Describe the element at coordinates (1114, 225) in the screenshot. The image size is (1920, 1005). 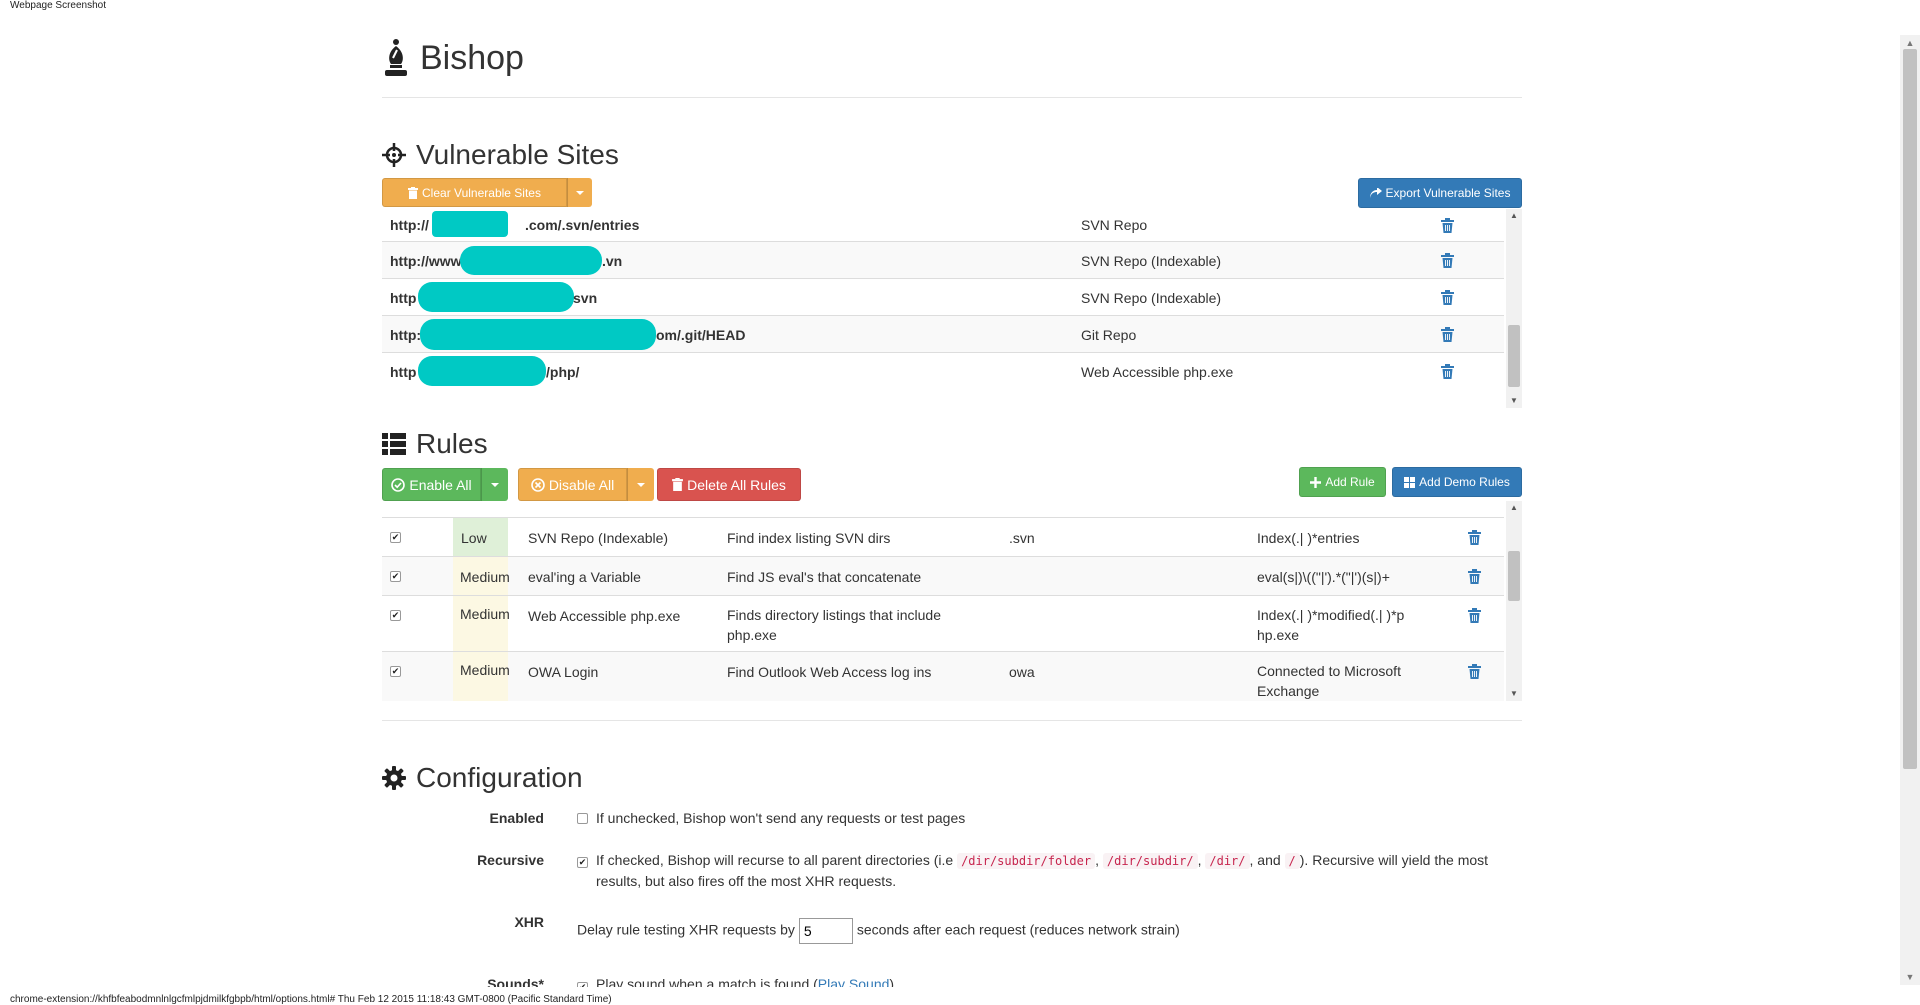
I see `site-type: SVN Repo` at that location.